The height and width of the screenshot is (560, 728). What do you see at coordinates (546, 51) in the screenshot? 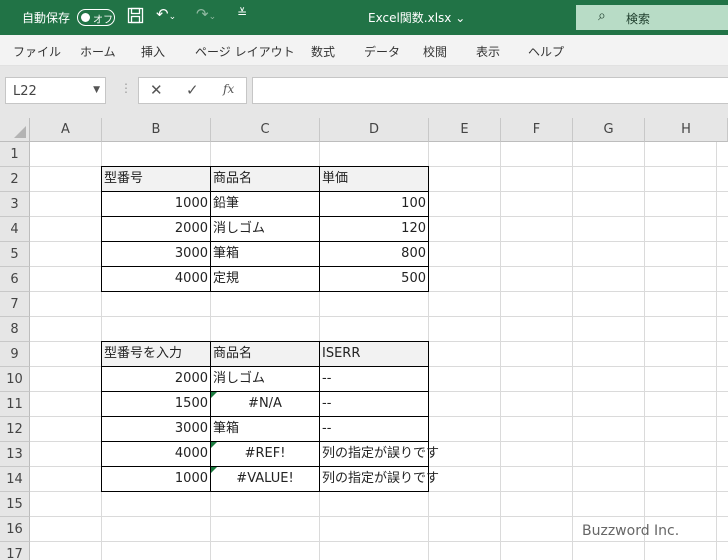
I see `tab-help: ヘルプ` at bounding box center [546, 51].